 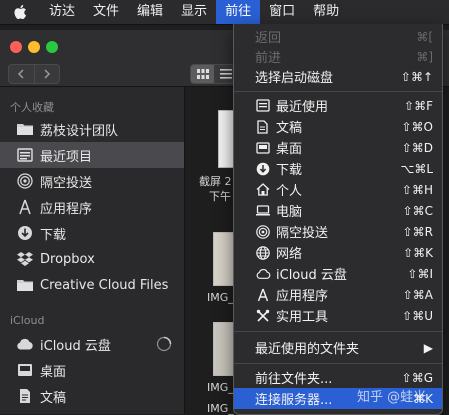 I want to click on sidebar-item-creative-cloud: Creative Cloud Files, so click(x=92, y=285).